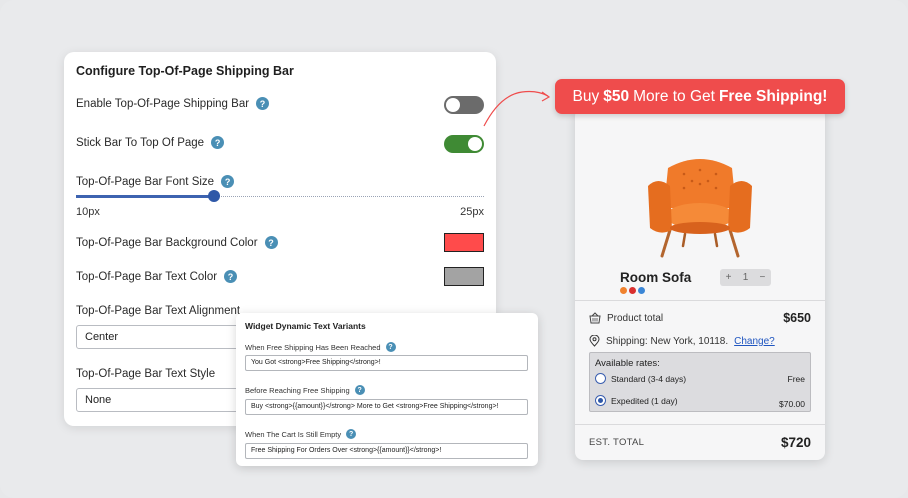 This screenshot has width=908, height=498. I want to click on rate-option-standard: Standard (3-4 days) Free, so click(700, 378).